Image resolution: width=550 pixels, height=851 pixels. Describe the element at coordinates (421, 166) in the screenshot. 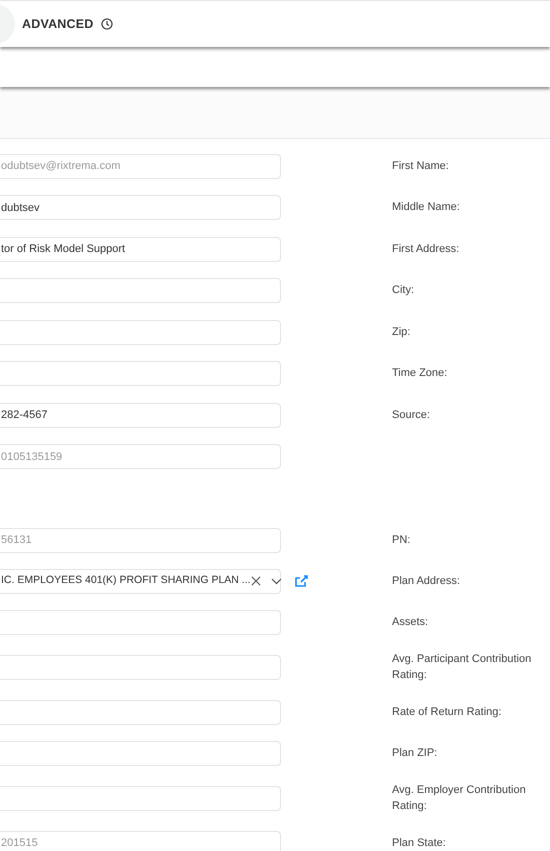

I see `field-label: First Name:` at that location.